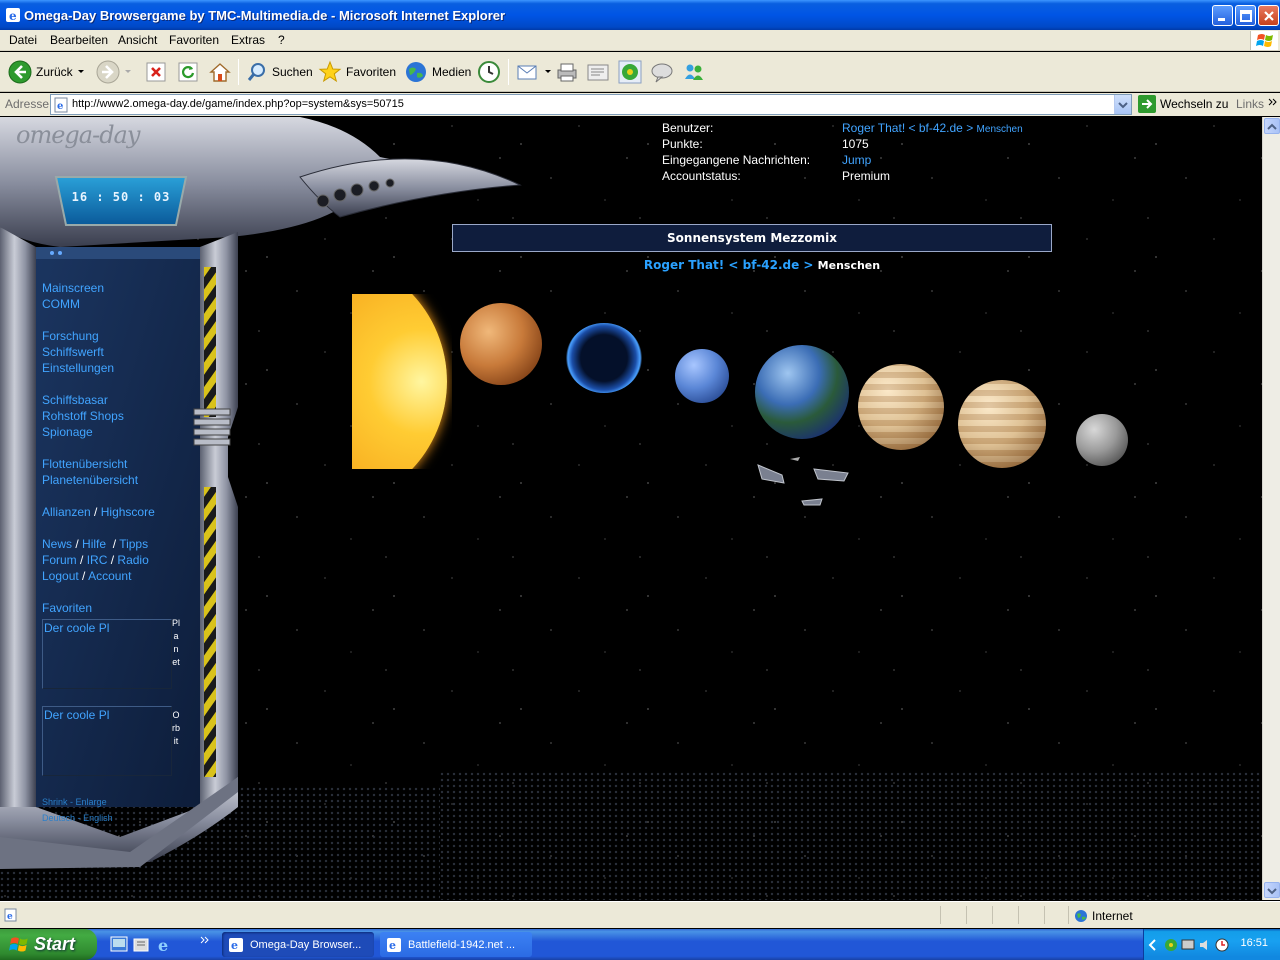  What do you see at coordinates (1271, 508) in the screenshot?
I see `vertical-scrollbar` at bounding box center [1271, 508].